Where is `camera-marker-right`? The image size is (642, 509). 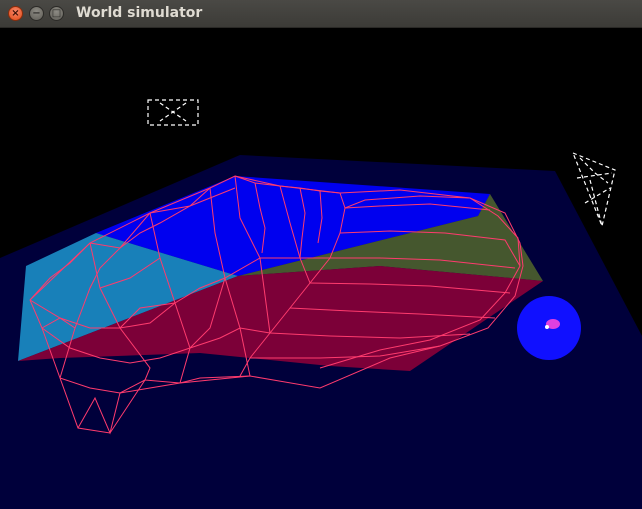
camera-marker-right is located at coordinates (594, 190).